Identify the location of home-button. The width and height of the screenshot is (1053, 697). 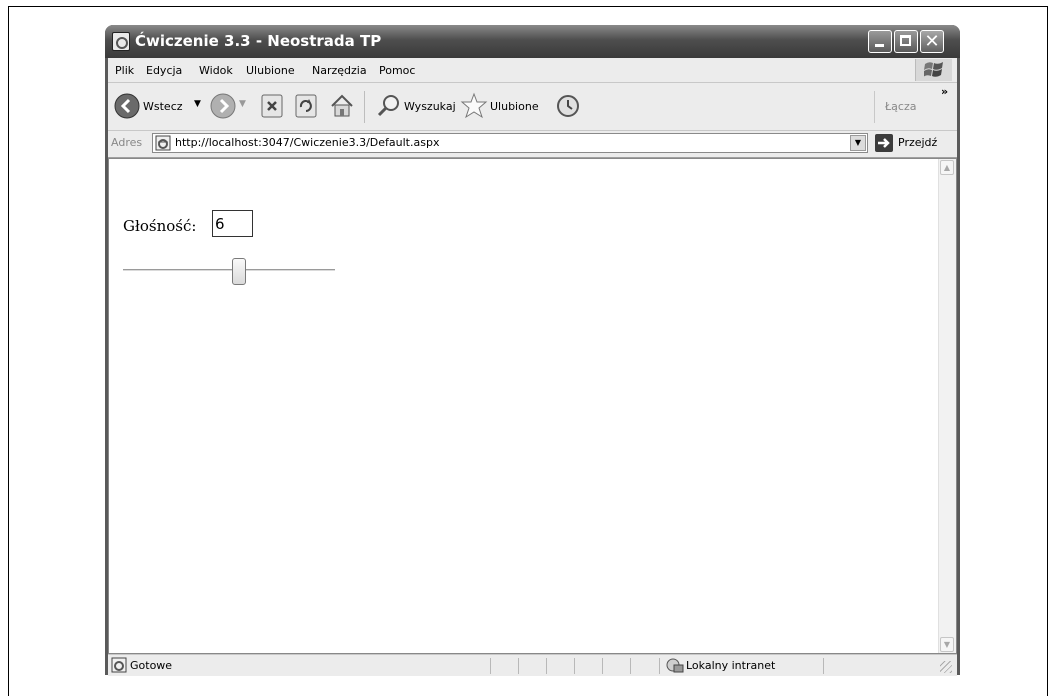
(342, 107).